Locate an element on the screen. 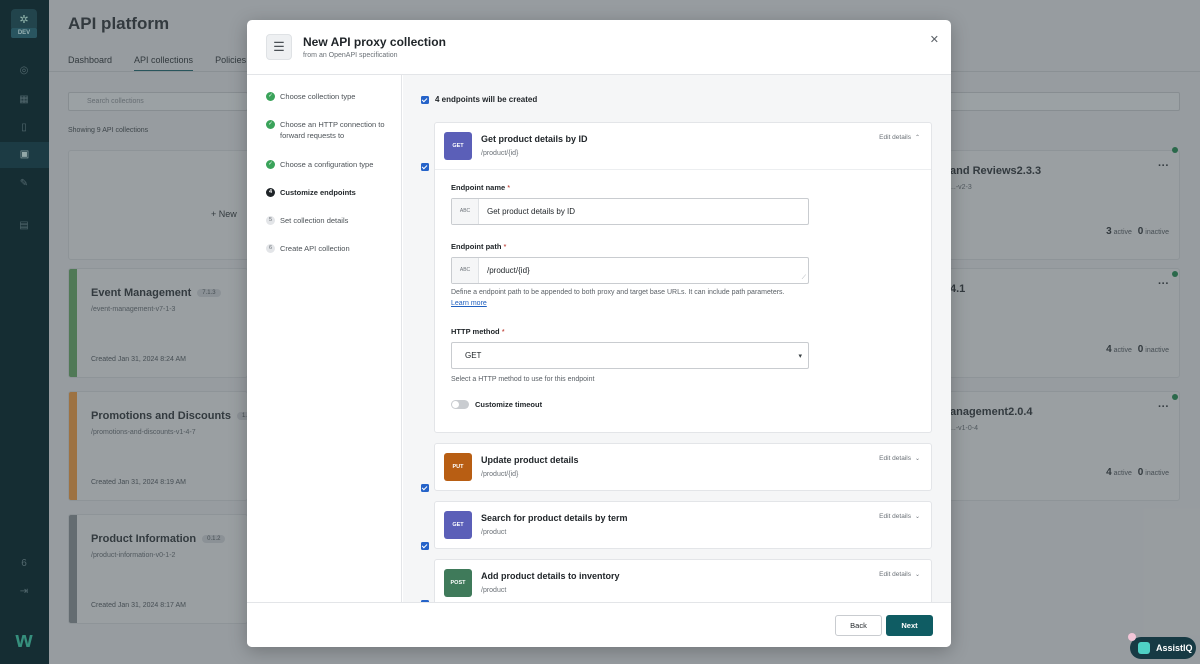 Image resolution: width=1200 pixels, height=664 pixels. endpoint-name-input: ABC Get product details by ID is located at coordinates (630, 211).